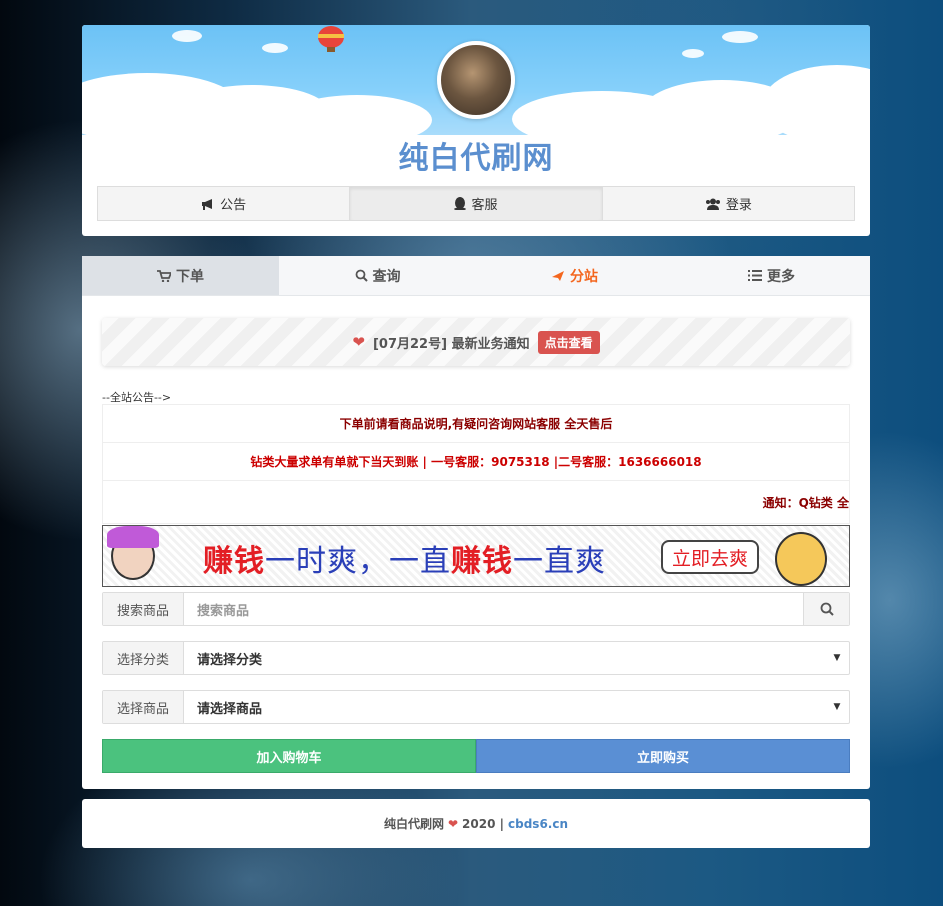 The width and height of the screenshot is (943, 906). I want to click on search-label: 搜索商品, so click(143, 609).